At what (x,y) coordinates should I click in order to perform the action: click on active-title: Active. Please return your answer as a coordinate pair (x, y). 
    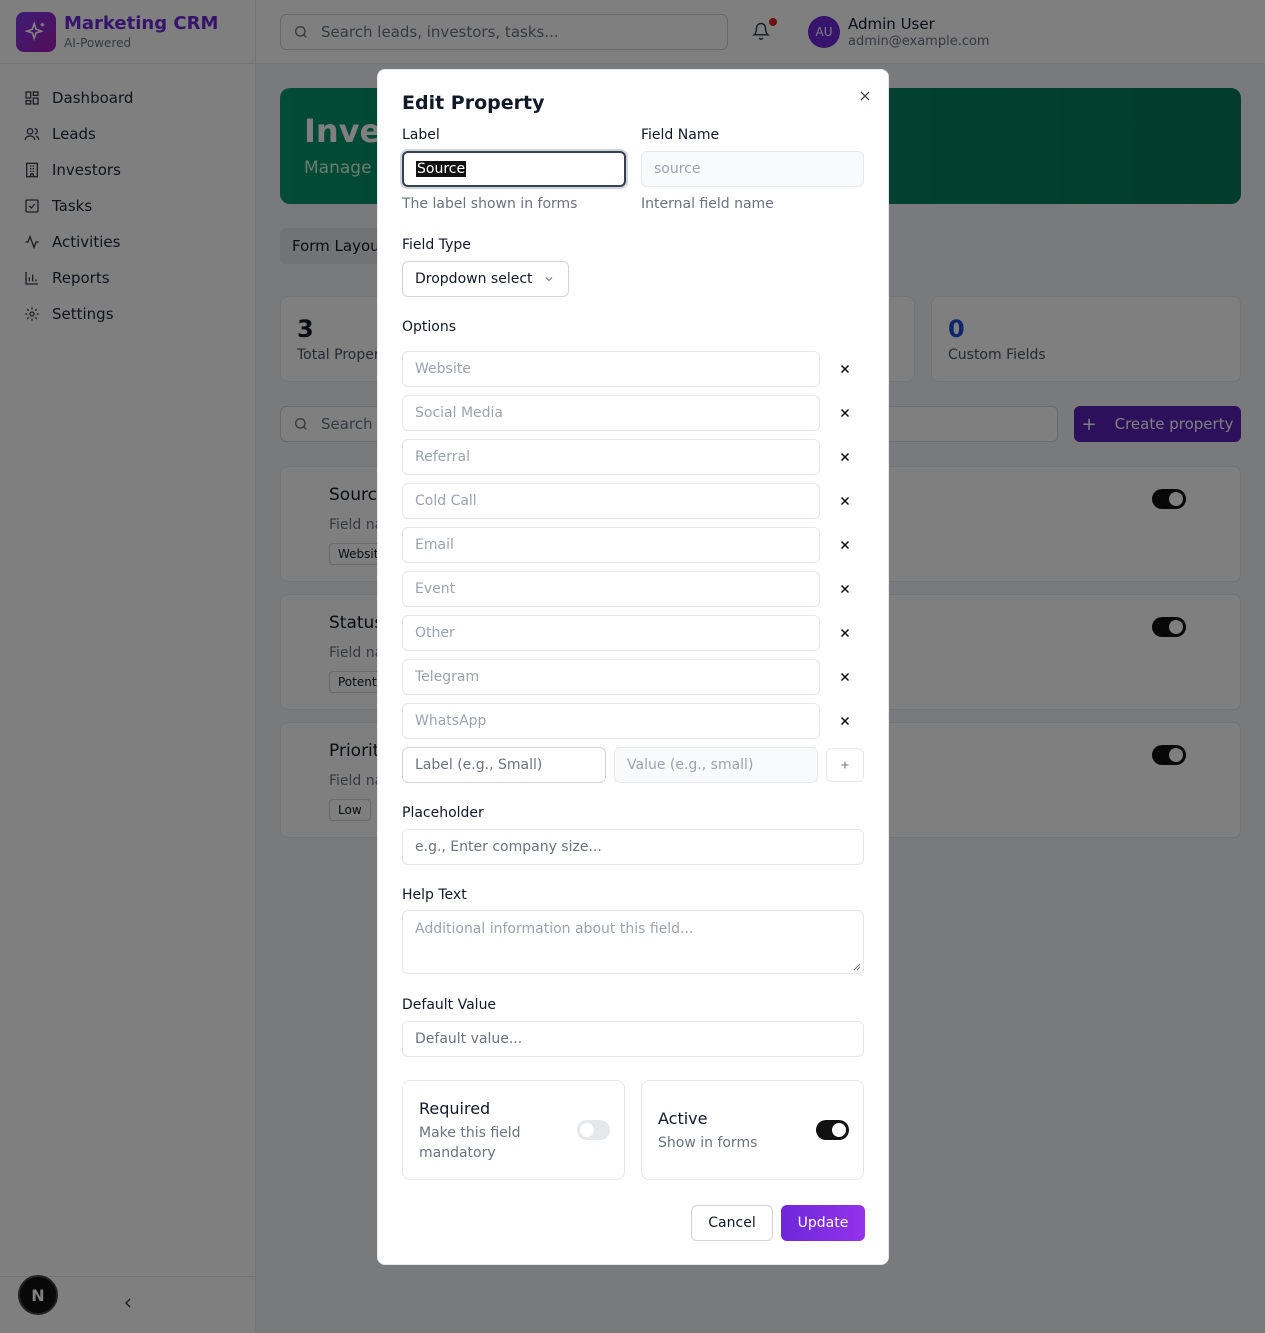
    Looking at the image, I should click on (683, 1118).